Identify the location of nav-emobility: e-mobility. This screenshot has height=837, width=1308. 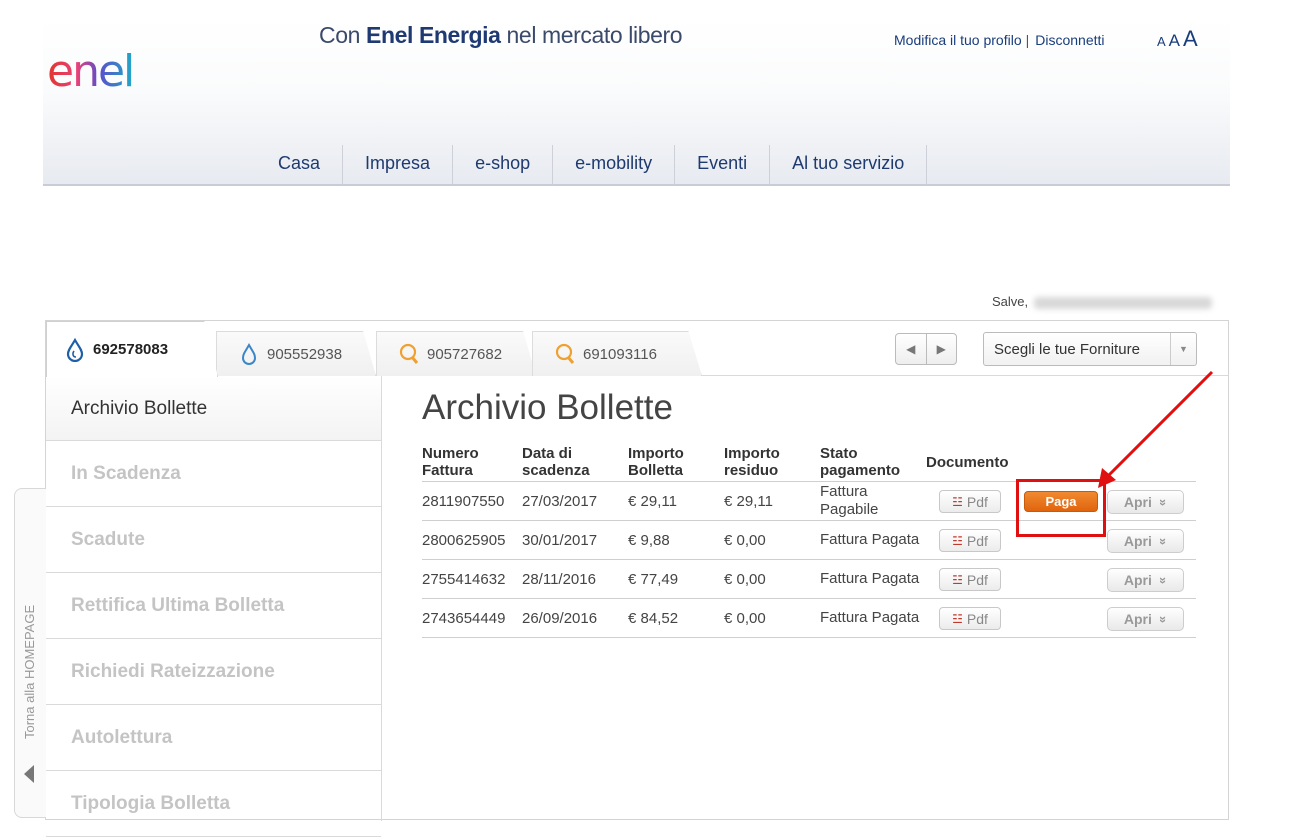
(614, 165).